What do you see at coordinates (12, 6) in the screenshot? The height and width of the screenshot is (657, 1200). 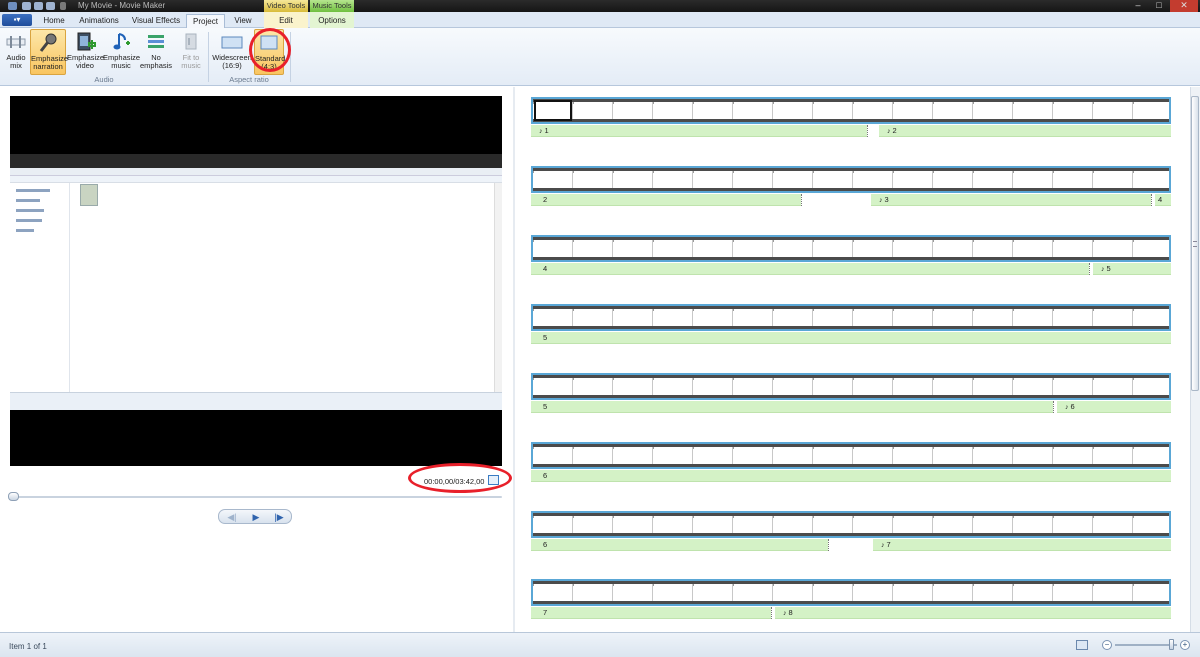 I see `movie-maker-logo-icon` at bounding box center [12, 6].